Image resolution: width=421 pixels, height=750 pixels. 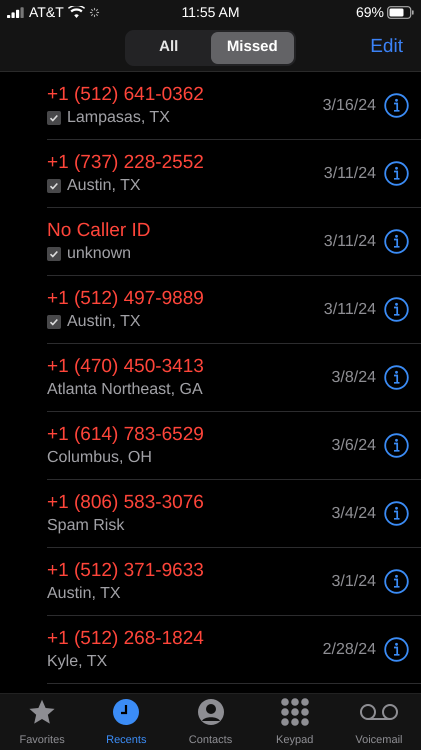 What do you see at coordinates (354, 446) in the screenshot?
I see `call-date: 3/6/24` at bounding box center [354, 446].